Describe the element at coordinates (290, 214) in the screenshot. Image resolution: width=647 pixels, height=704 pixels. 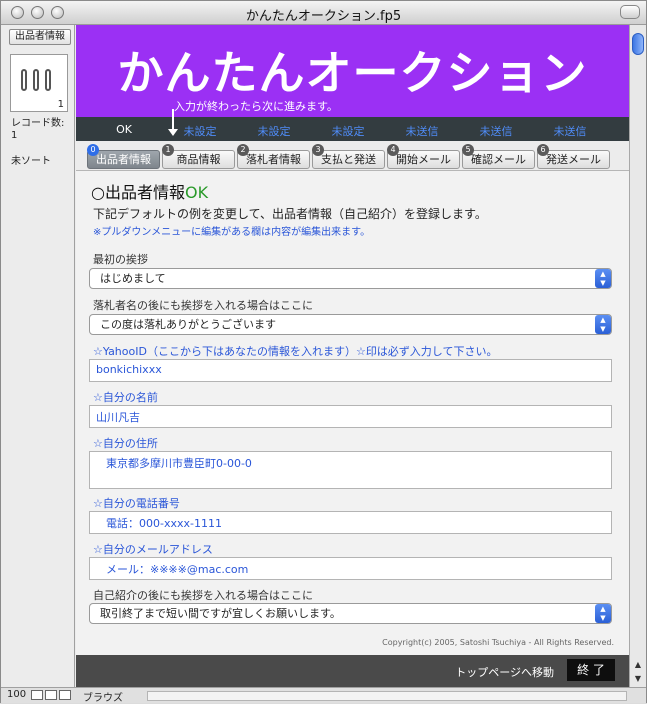
I see `section-description: 下記デフォルトの例を変更して、出品者情報（自己紹介）を登録します。` at that location.